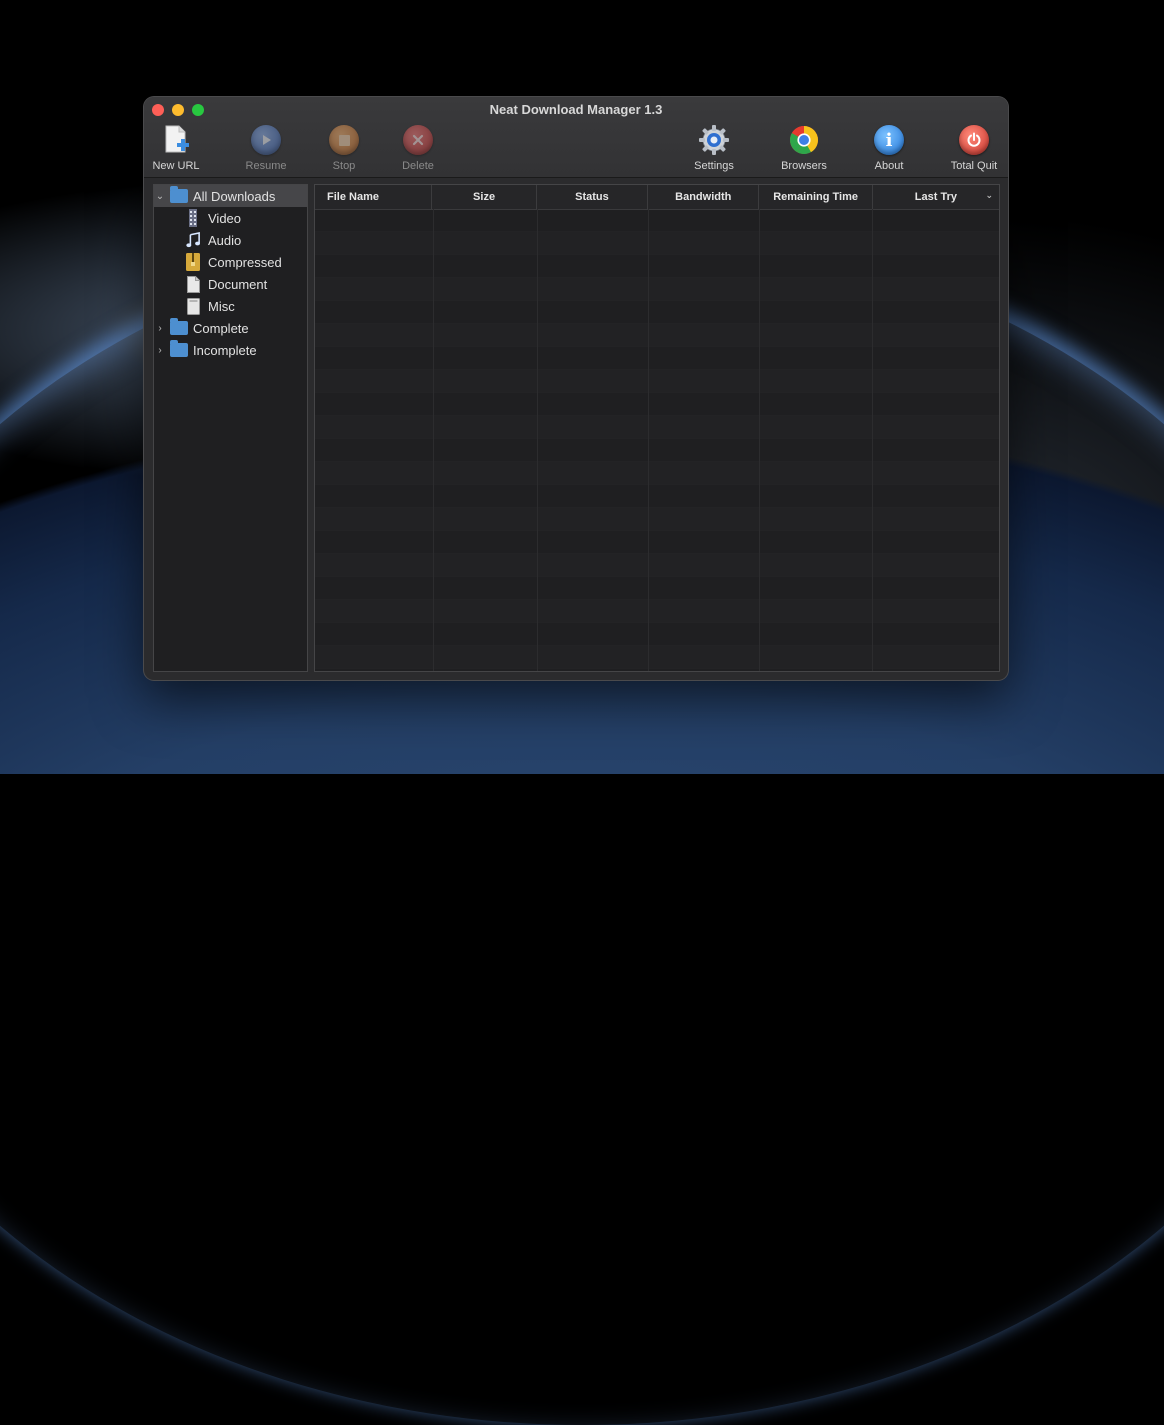 Image resolution: width=1164 pixels, height=1425 pixels. Describe the element at coordinates (576, 109) in the screenshot. I see `window-title: Neat Download Manager 1.3` at that location.